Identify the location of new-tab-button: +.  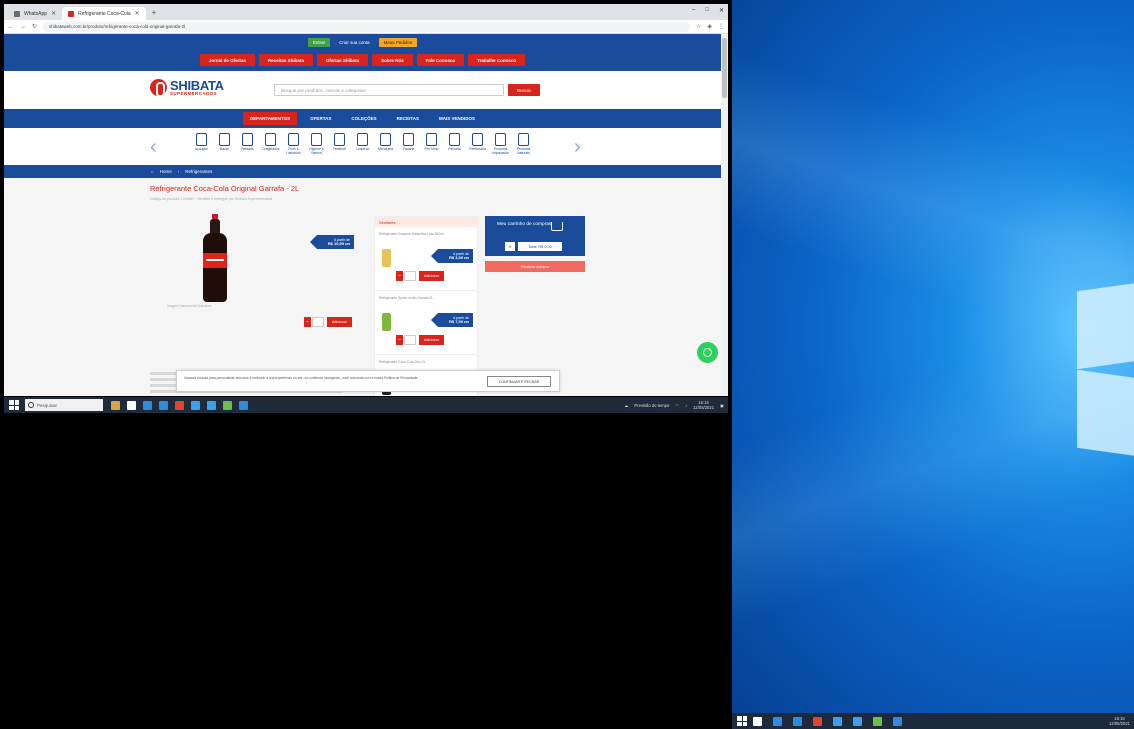
(154, 12).